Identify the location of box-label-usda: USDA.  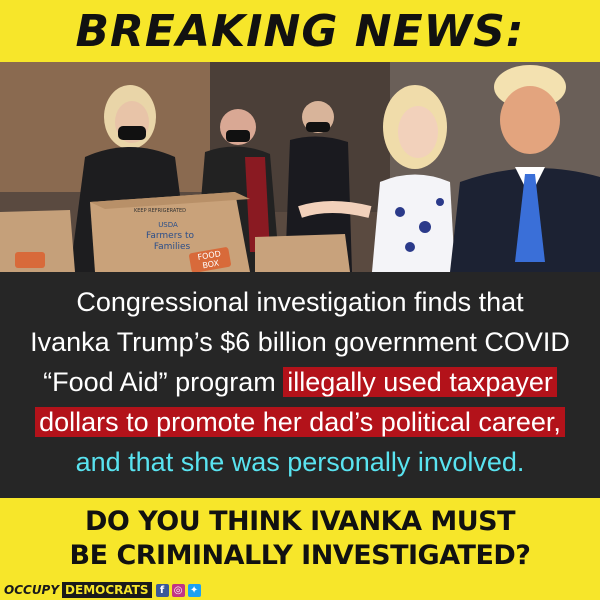
(168, 225).